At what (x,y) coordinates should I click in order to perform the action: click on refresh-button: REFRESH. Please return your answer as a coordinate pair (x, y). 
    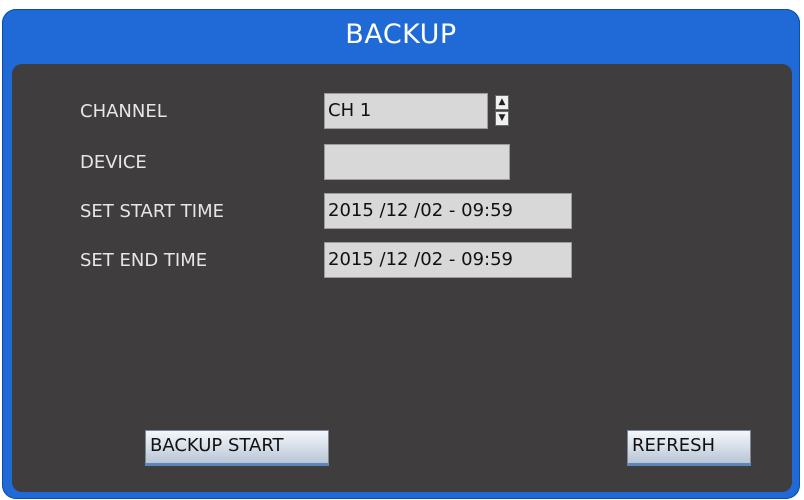
    Looking at the image, I should click on (689, 448).